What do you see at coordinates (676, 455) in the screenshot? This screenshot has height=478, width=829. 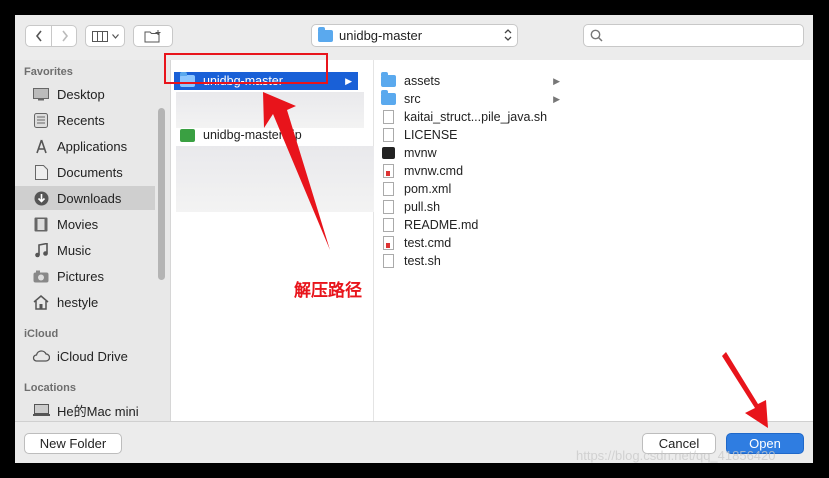 I see `watermark: https://blog.csdn.net/qq_41856420` at bounding box center [676, 455].